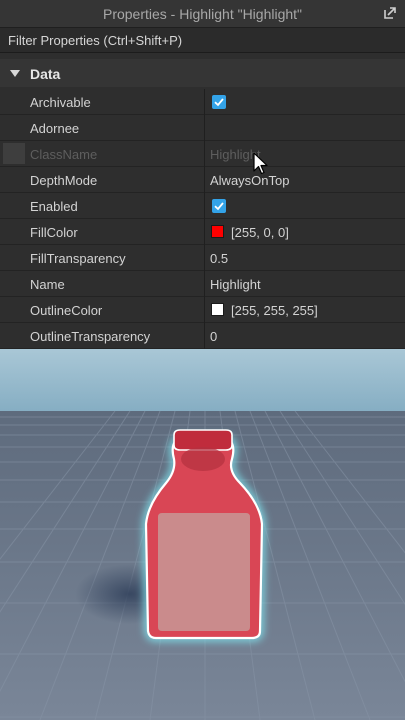 The width and height of the screenshot is (405, 720). I want to click on property-name: FillColor, so click(54, 232).